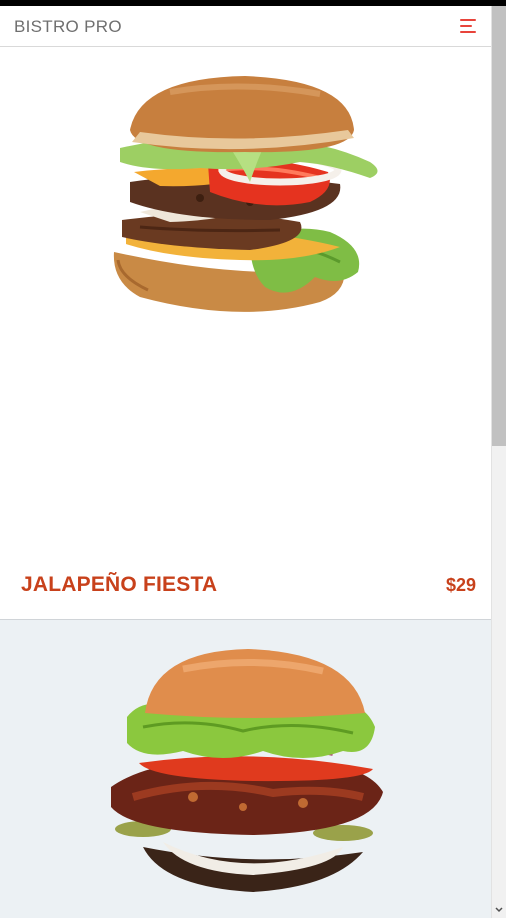 The width and height of the screenshot is (506, 918). I want to click on brand-name: BISTRO PRO, so click(68, 27).